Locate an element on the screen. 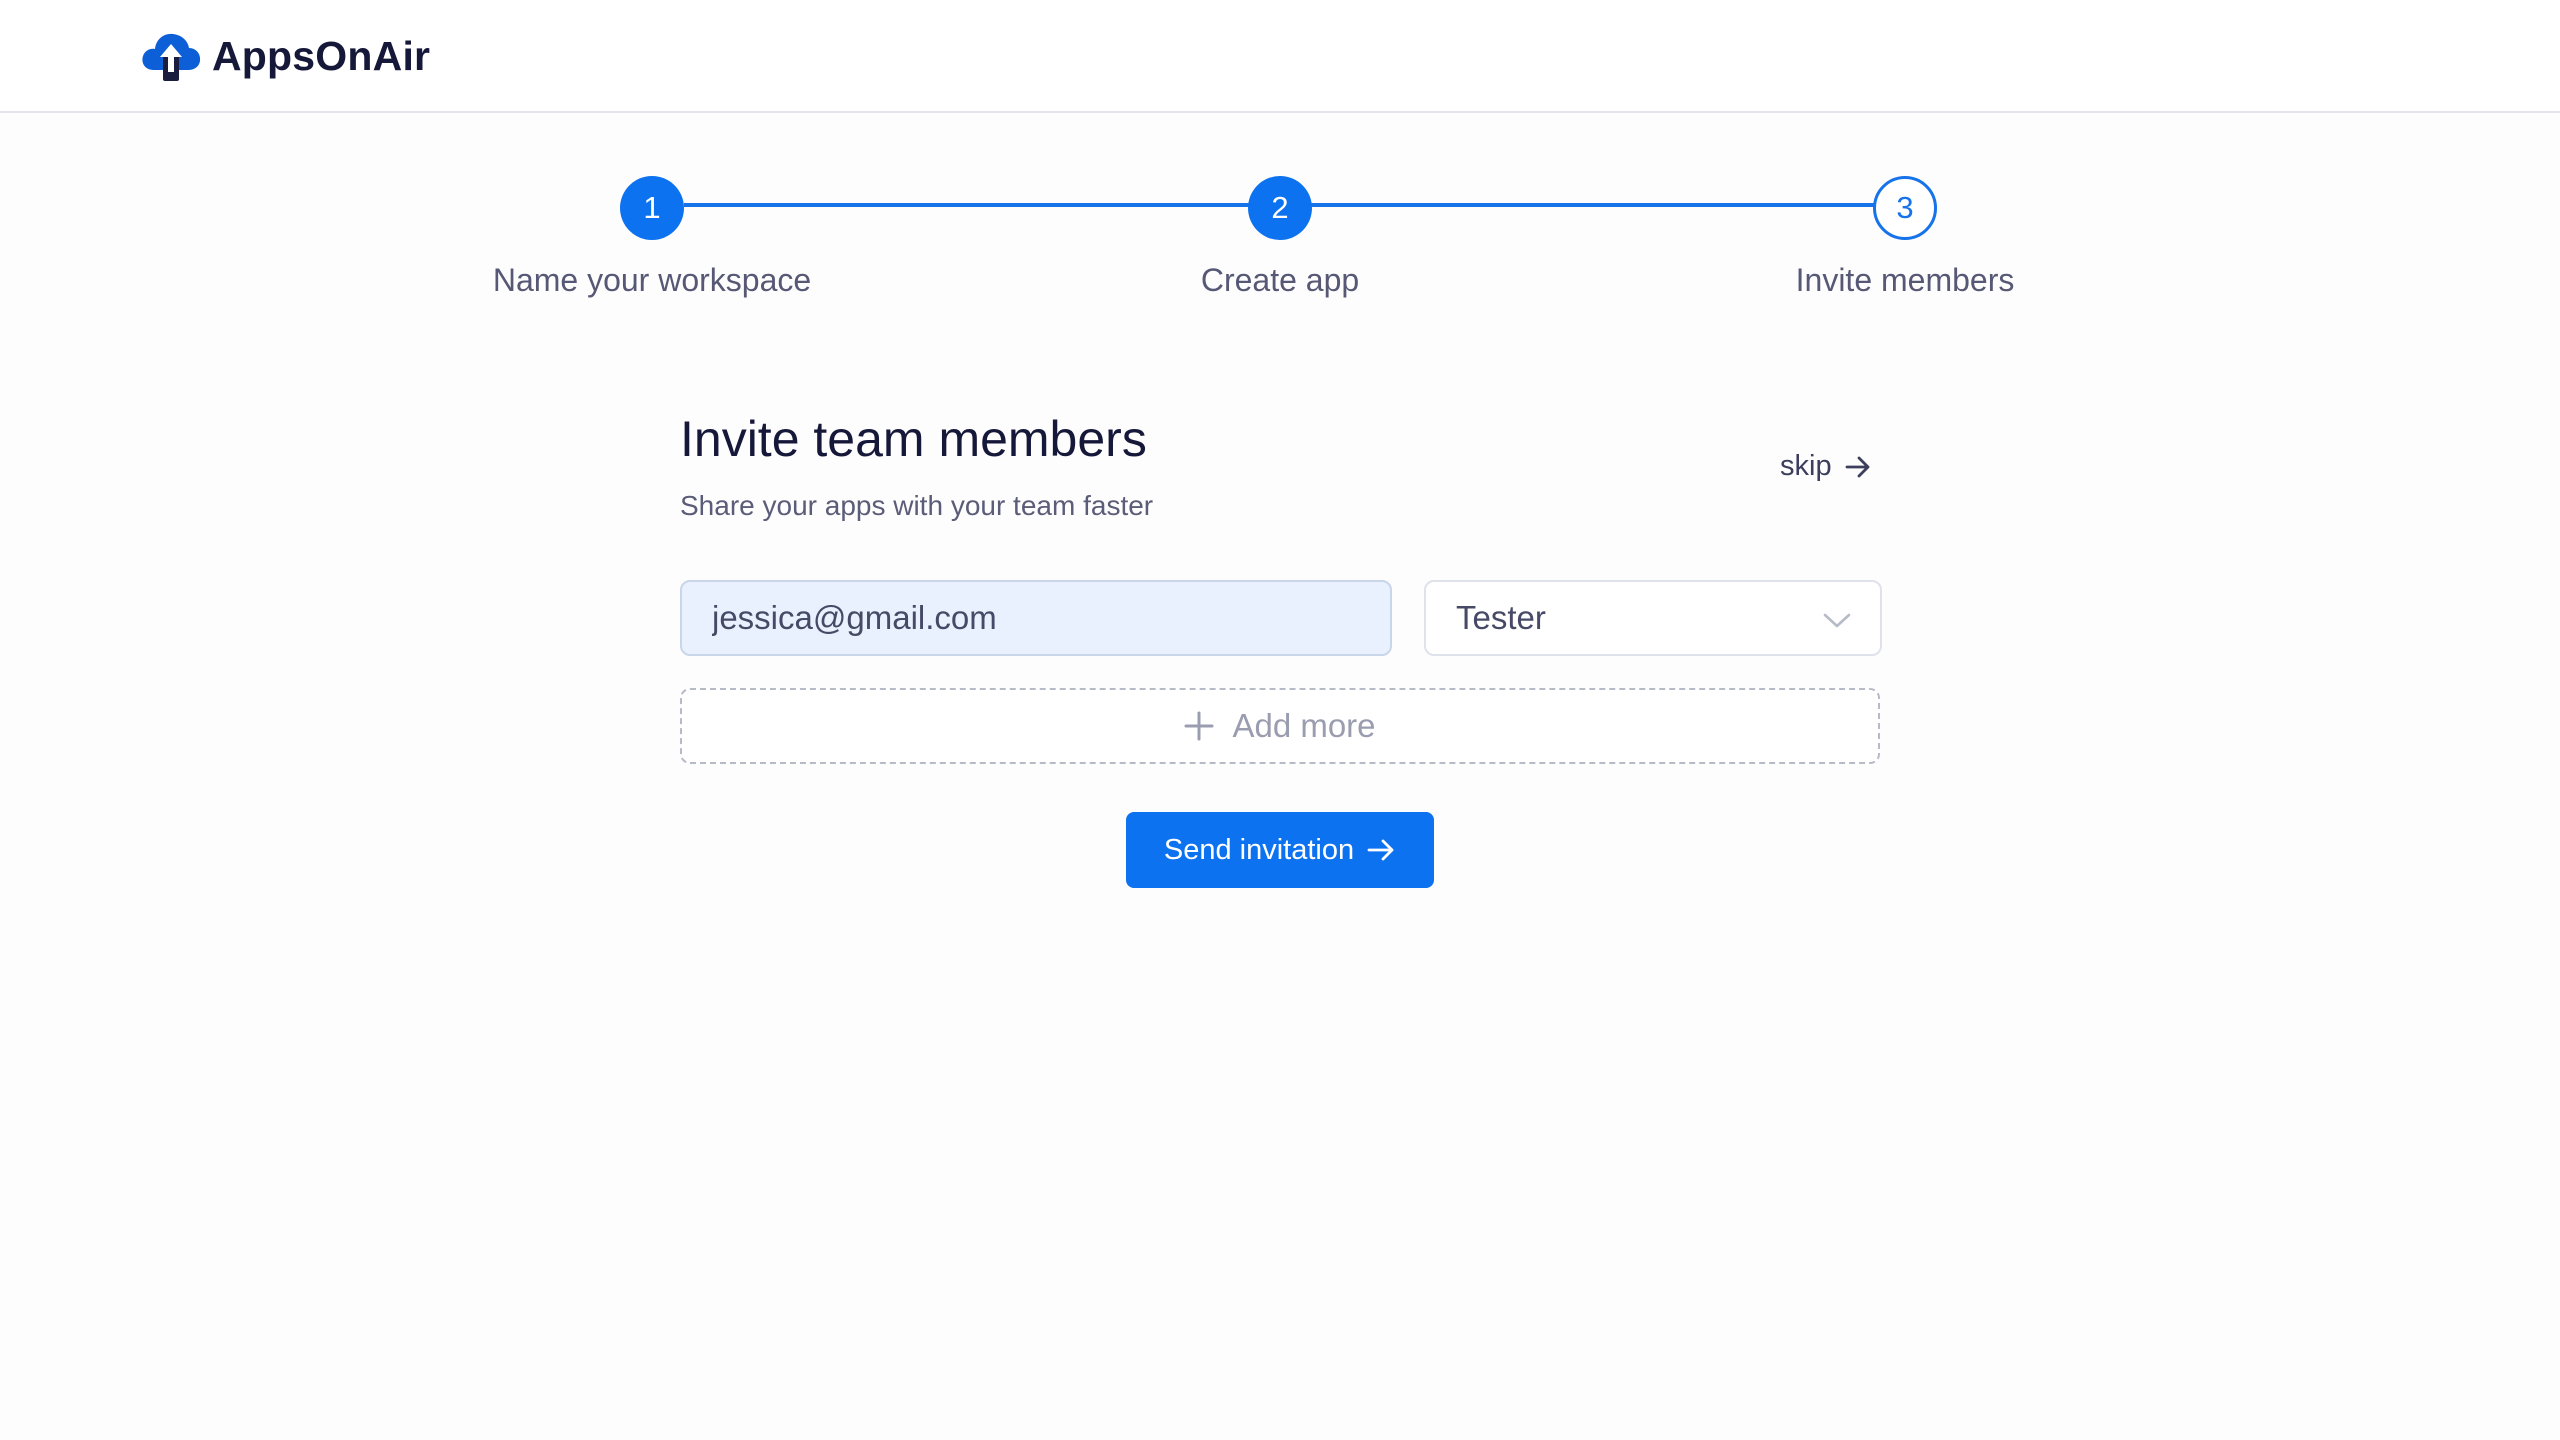 The height and width of the screenshot is (1440, 2560). step-1-label: Name your workspace is located at coordinates (652, 280).